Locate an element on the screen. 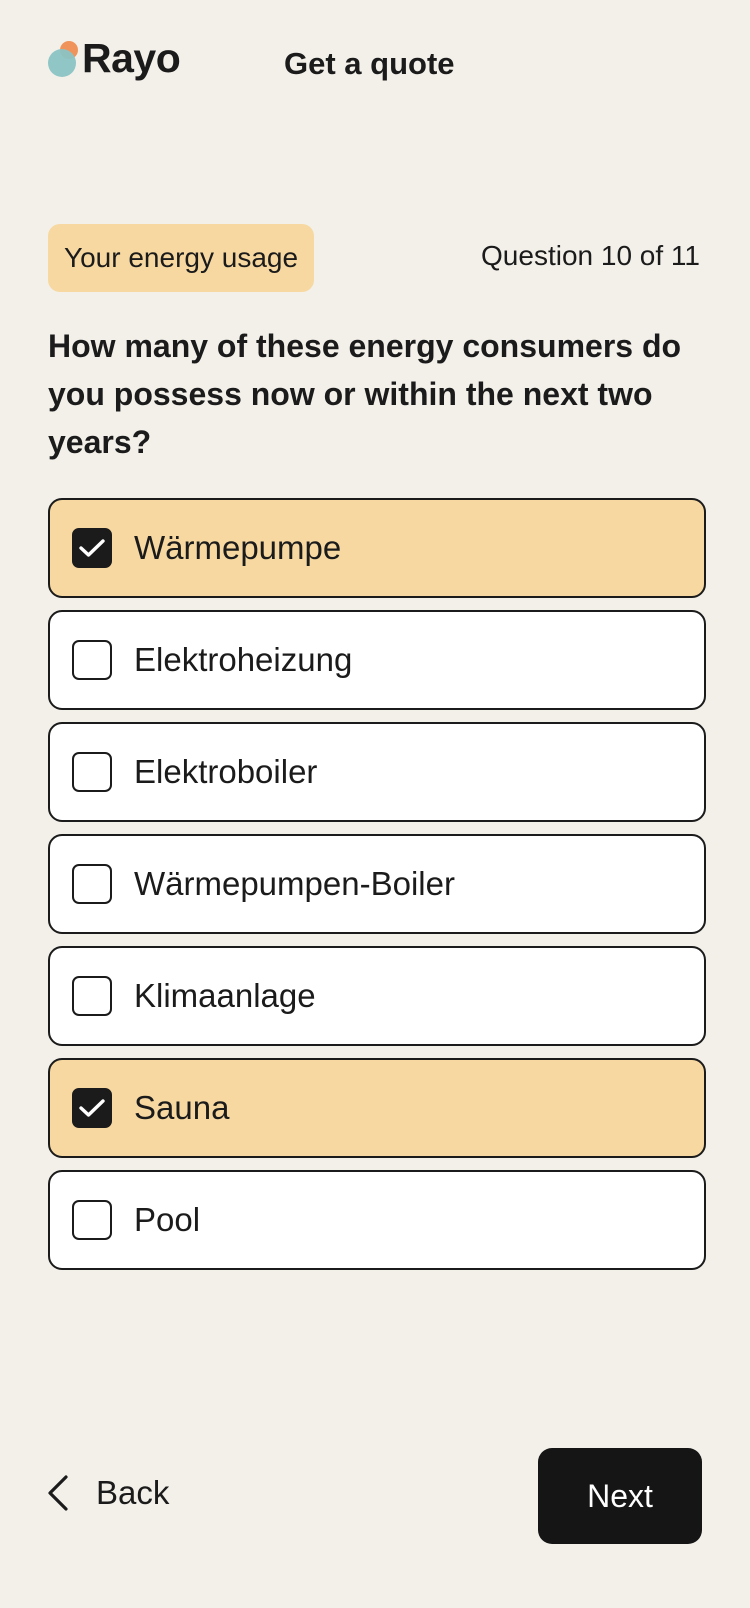  option-waermepumpe: Wärmepumpe is located at coordinates (377, 548).